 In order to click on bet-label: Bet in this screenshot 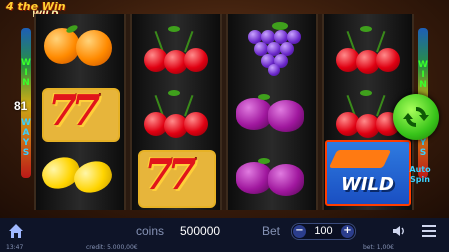, I will do `click(271, 231)`.